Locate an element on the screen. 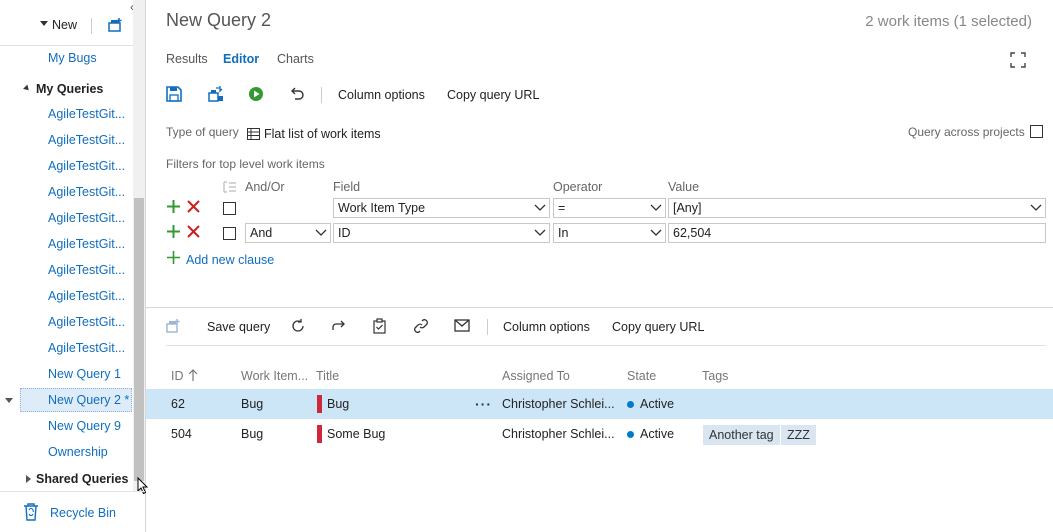 The height and width of the screenshot is (532, 1053). email-icon is located at coordinates (462, 325).